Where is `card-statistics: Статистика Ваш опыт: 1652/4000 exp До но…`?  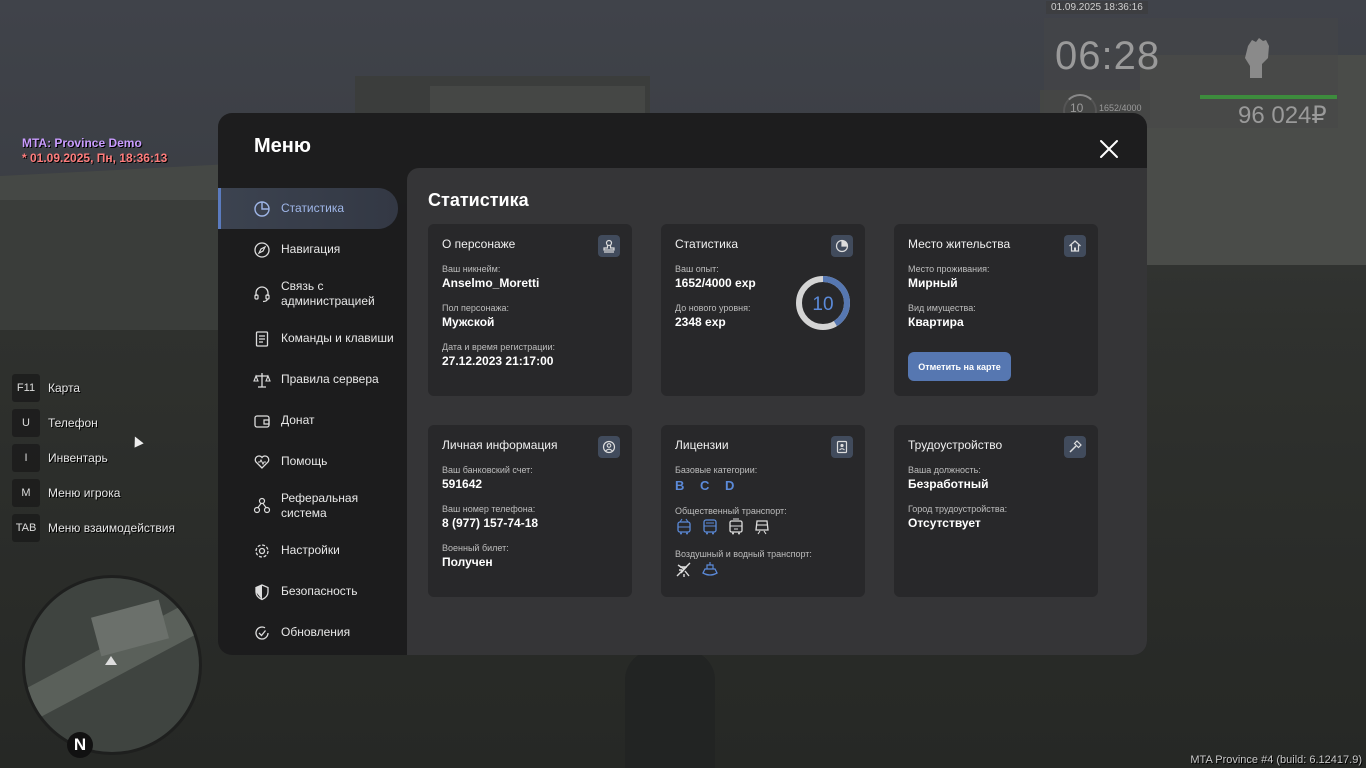 card-statistics: Статистика Ваш опыт: 1652/4000 exp До но… is located at coordinates (763, 310).